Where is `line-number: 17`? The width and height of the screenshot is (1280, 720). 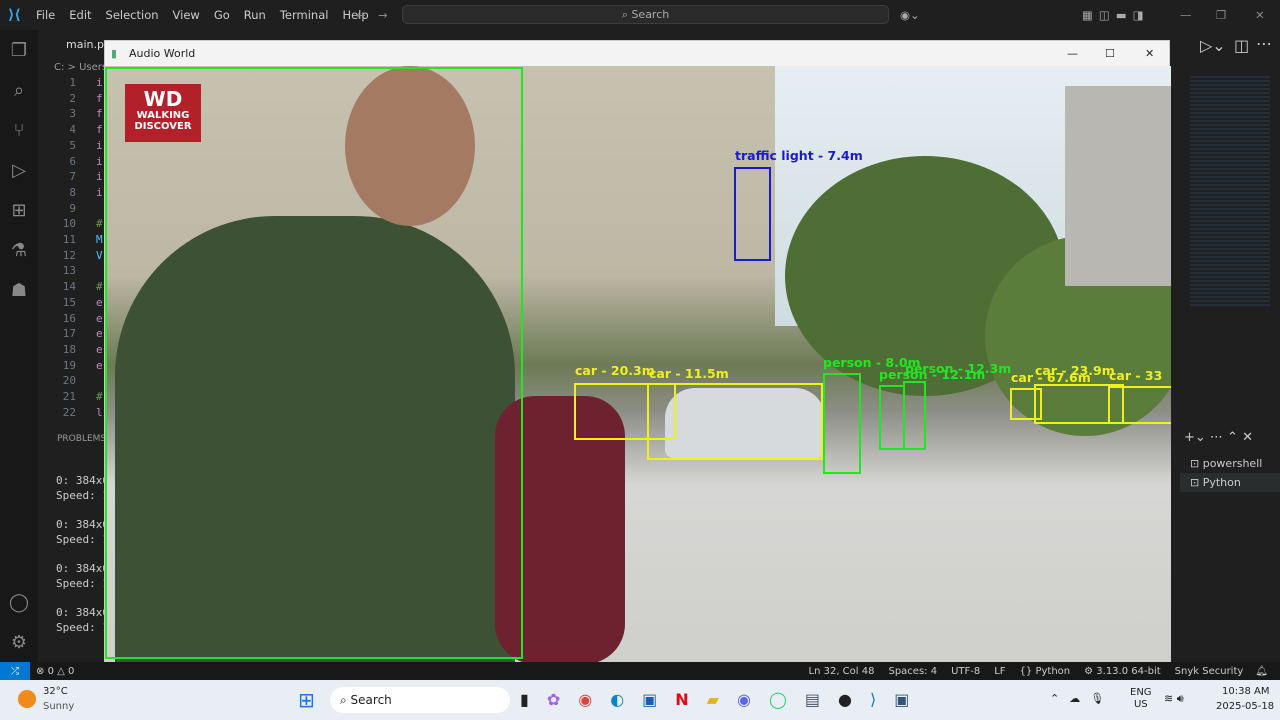
line-number: 17 is located at coordinates (69, 334).